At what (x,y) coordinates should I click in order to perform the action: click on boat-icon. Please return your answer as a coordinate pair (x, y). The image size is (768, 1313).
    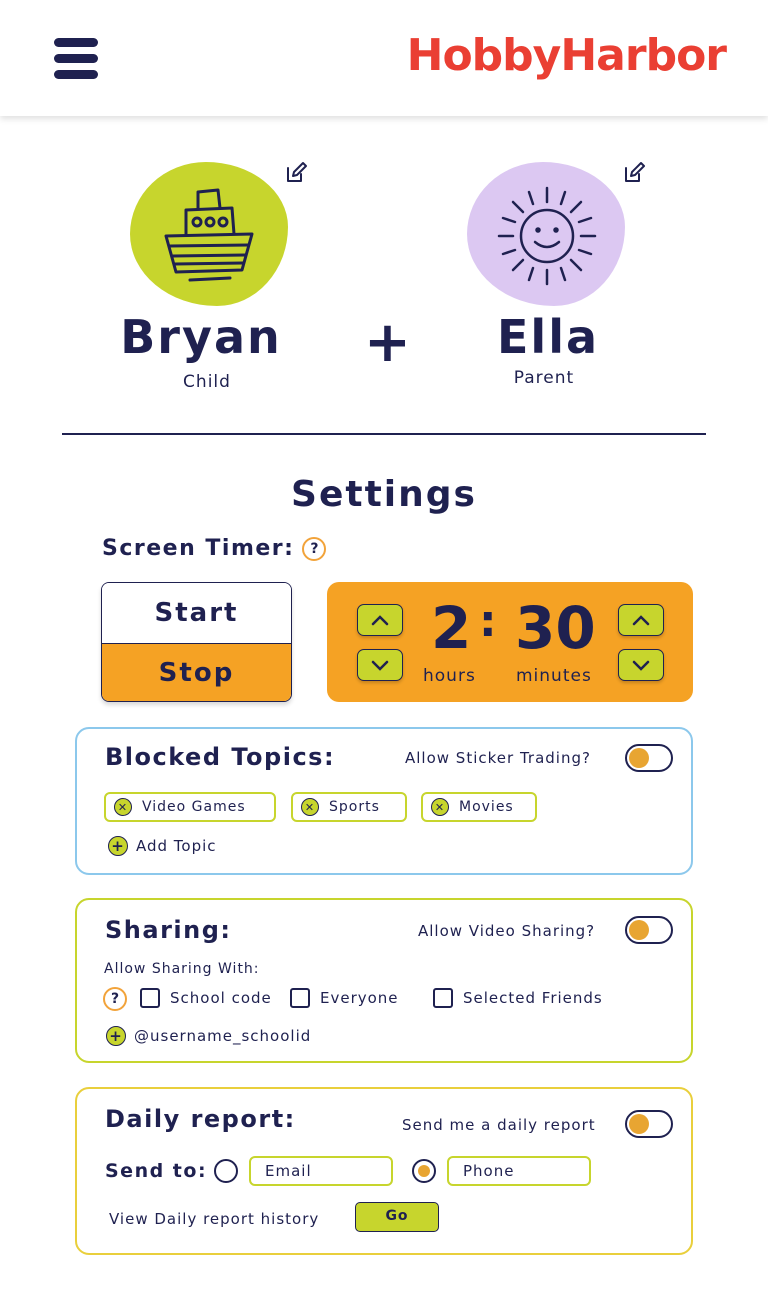
    Looking at the image, I should click on (209, 235).